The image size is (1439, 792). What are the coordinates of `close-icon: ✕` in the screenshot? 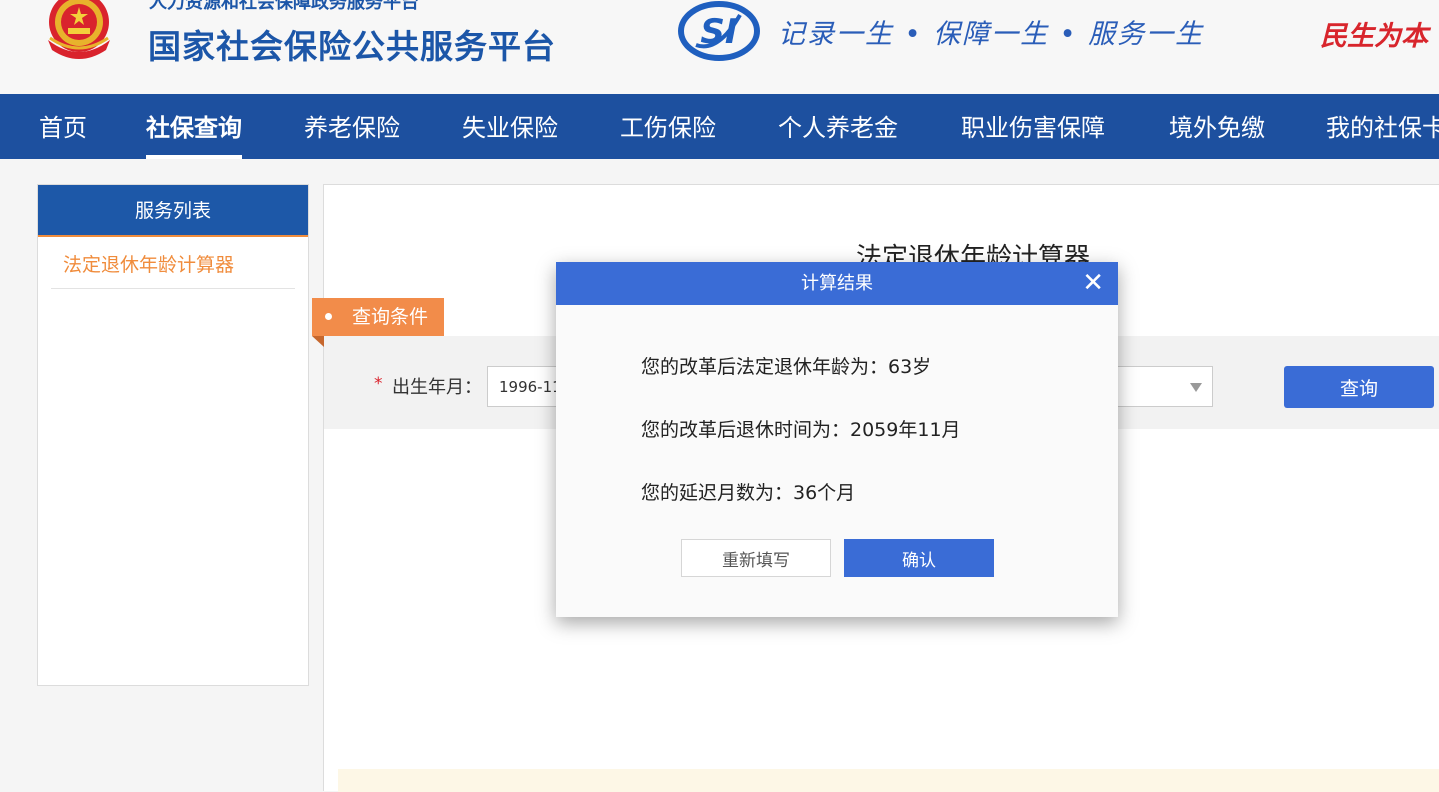 It's located at (1093, 283).